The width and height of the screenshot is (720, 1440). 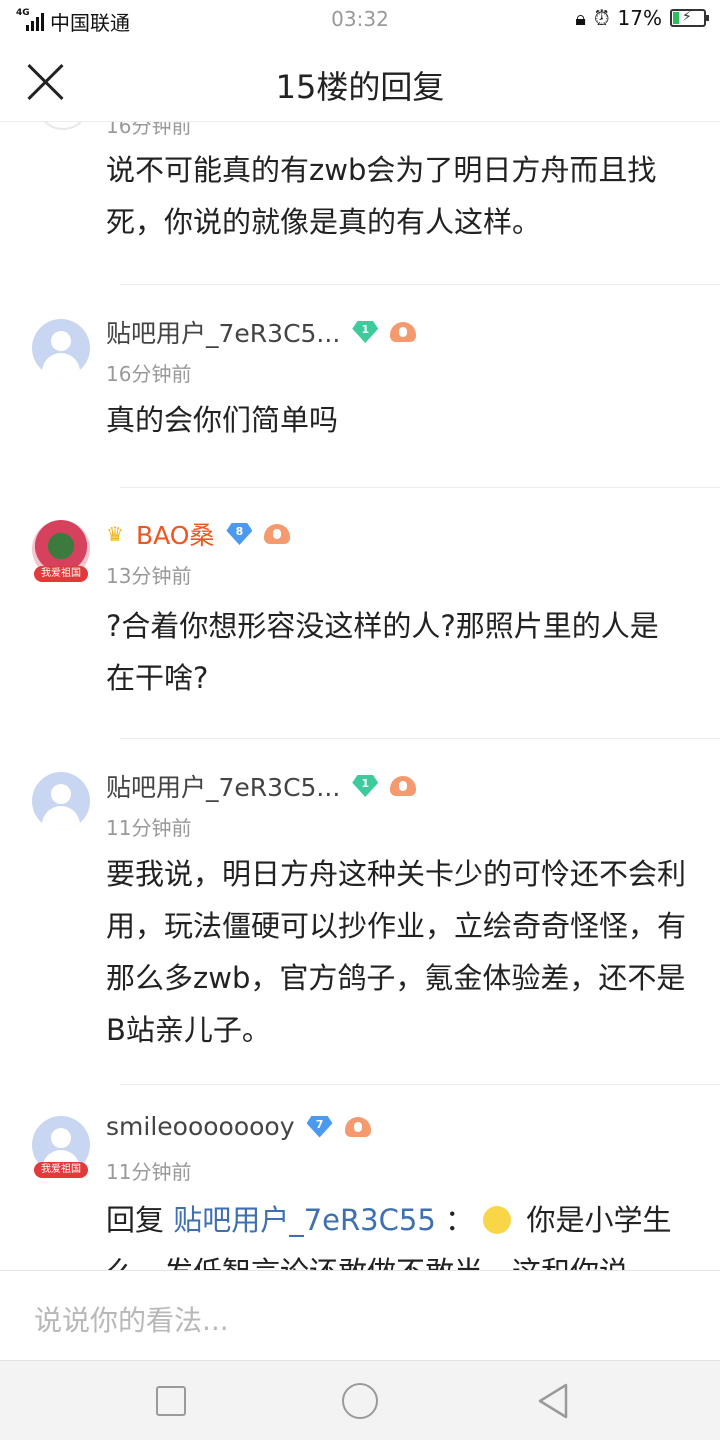 I want to click on username: BAO桑, so click(x=175, y=534).